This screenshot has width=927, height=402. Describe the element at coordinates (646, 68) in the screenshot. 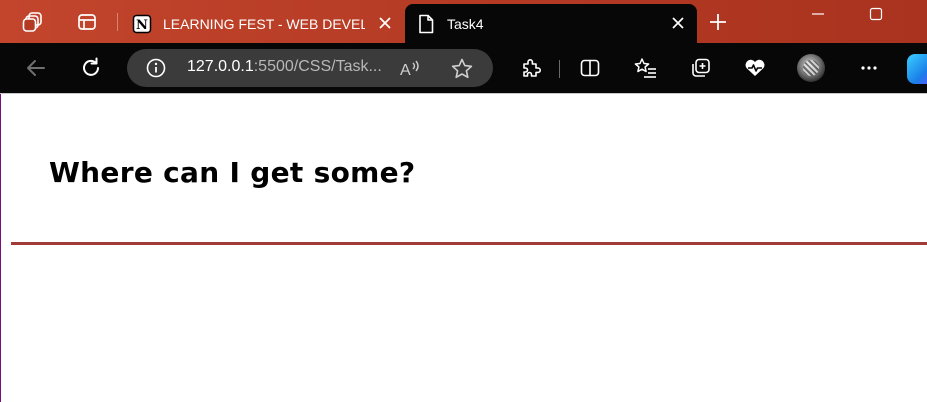

I see `favorites-list-icon` at that location.